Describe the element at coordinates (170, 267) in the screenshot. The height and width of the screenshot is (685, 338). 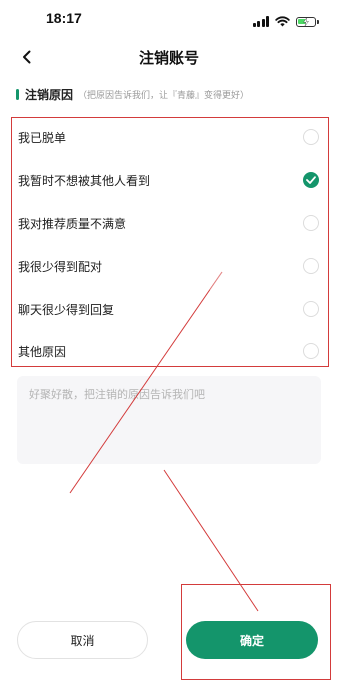
I see `reason-option: 我很少得到配对` at that location.